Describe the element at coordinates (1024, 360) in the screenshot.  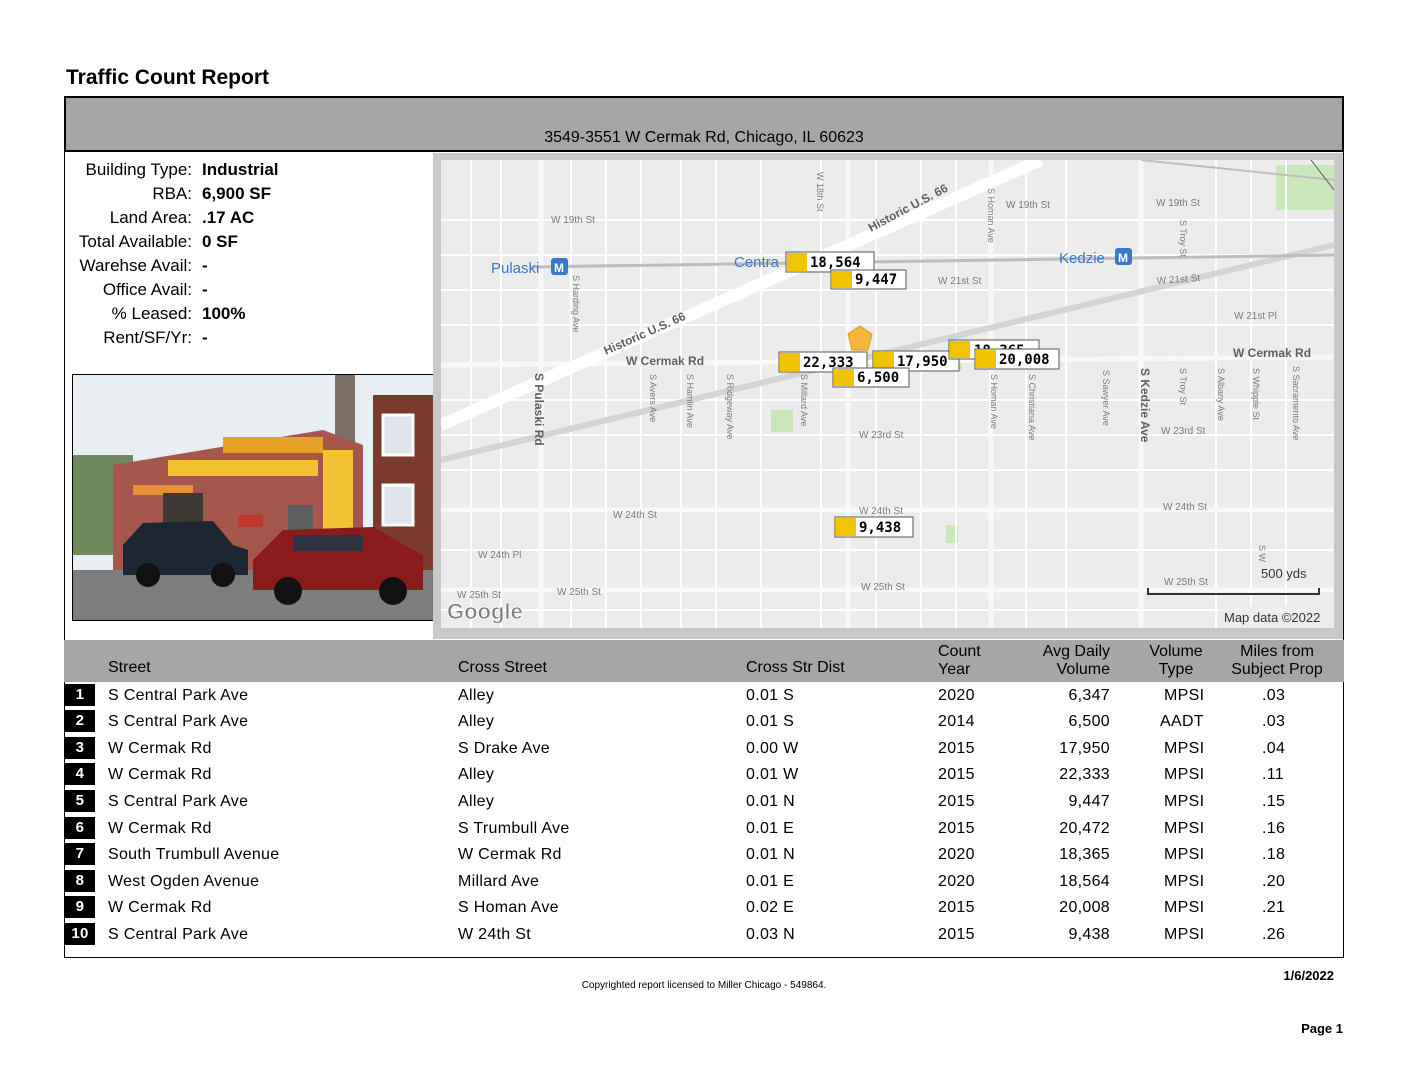
I see `count-label: 20,008` at that location.